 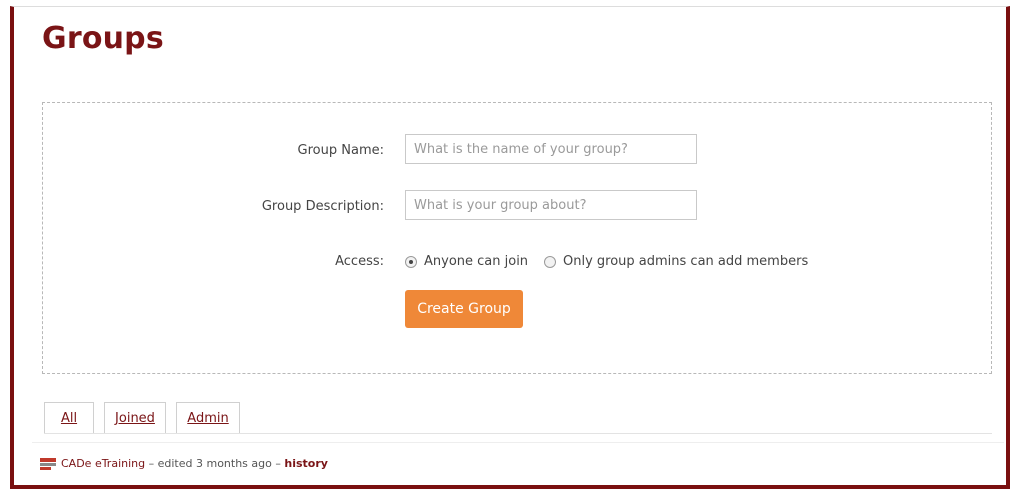 I want to click on group-description-label: Group Description:, so click(x=322, y=206).